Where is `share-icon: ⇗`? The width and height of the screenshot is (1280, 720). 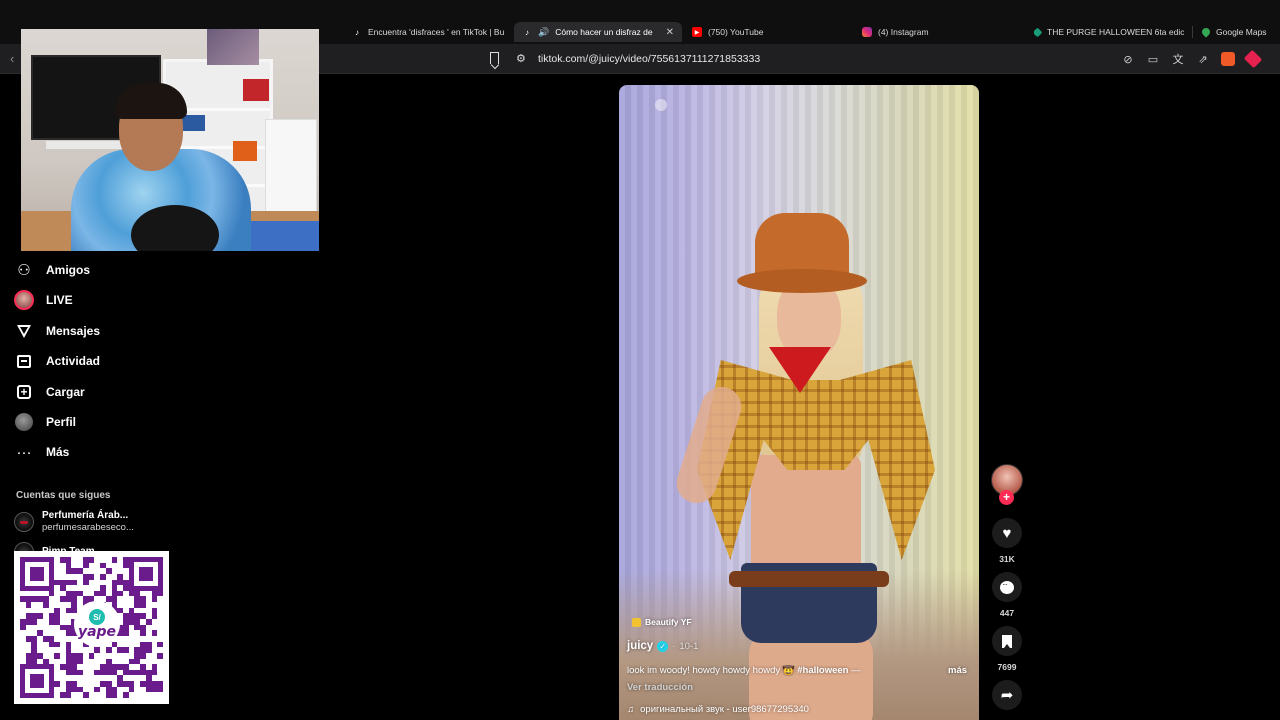 share-icon: ⇗ is located at coordinates (1203, 59).